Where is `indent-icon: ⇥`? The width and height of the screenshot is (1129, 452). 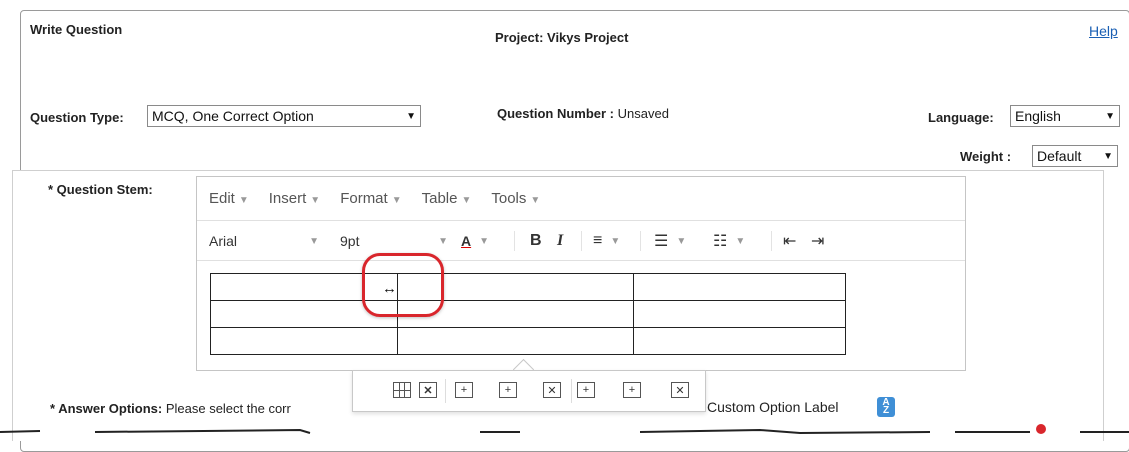
indent-icon: ⇥ is located at coordinates (817, 241).